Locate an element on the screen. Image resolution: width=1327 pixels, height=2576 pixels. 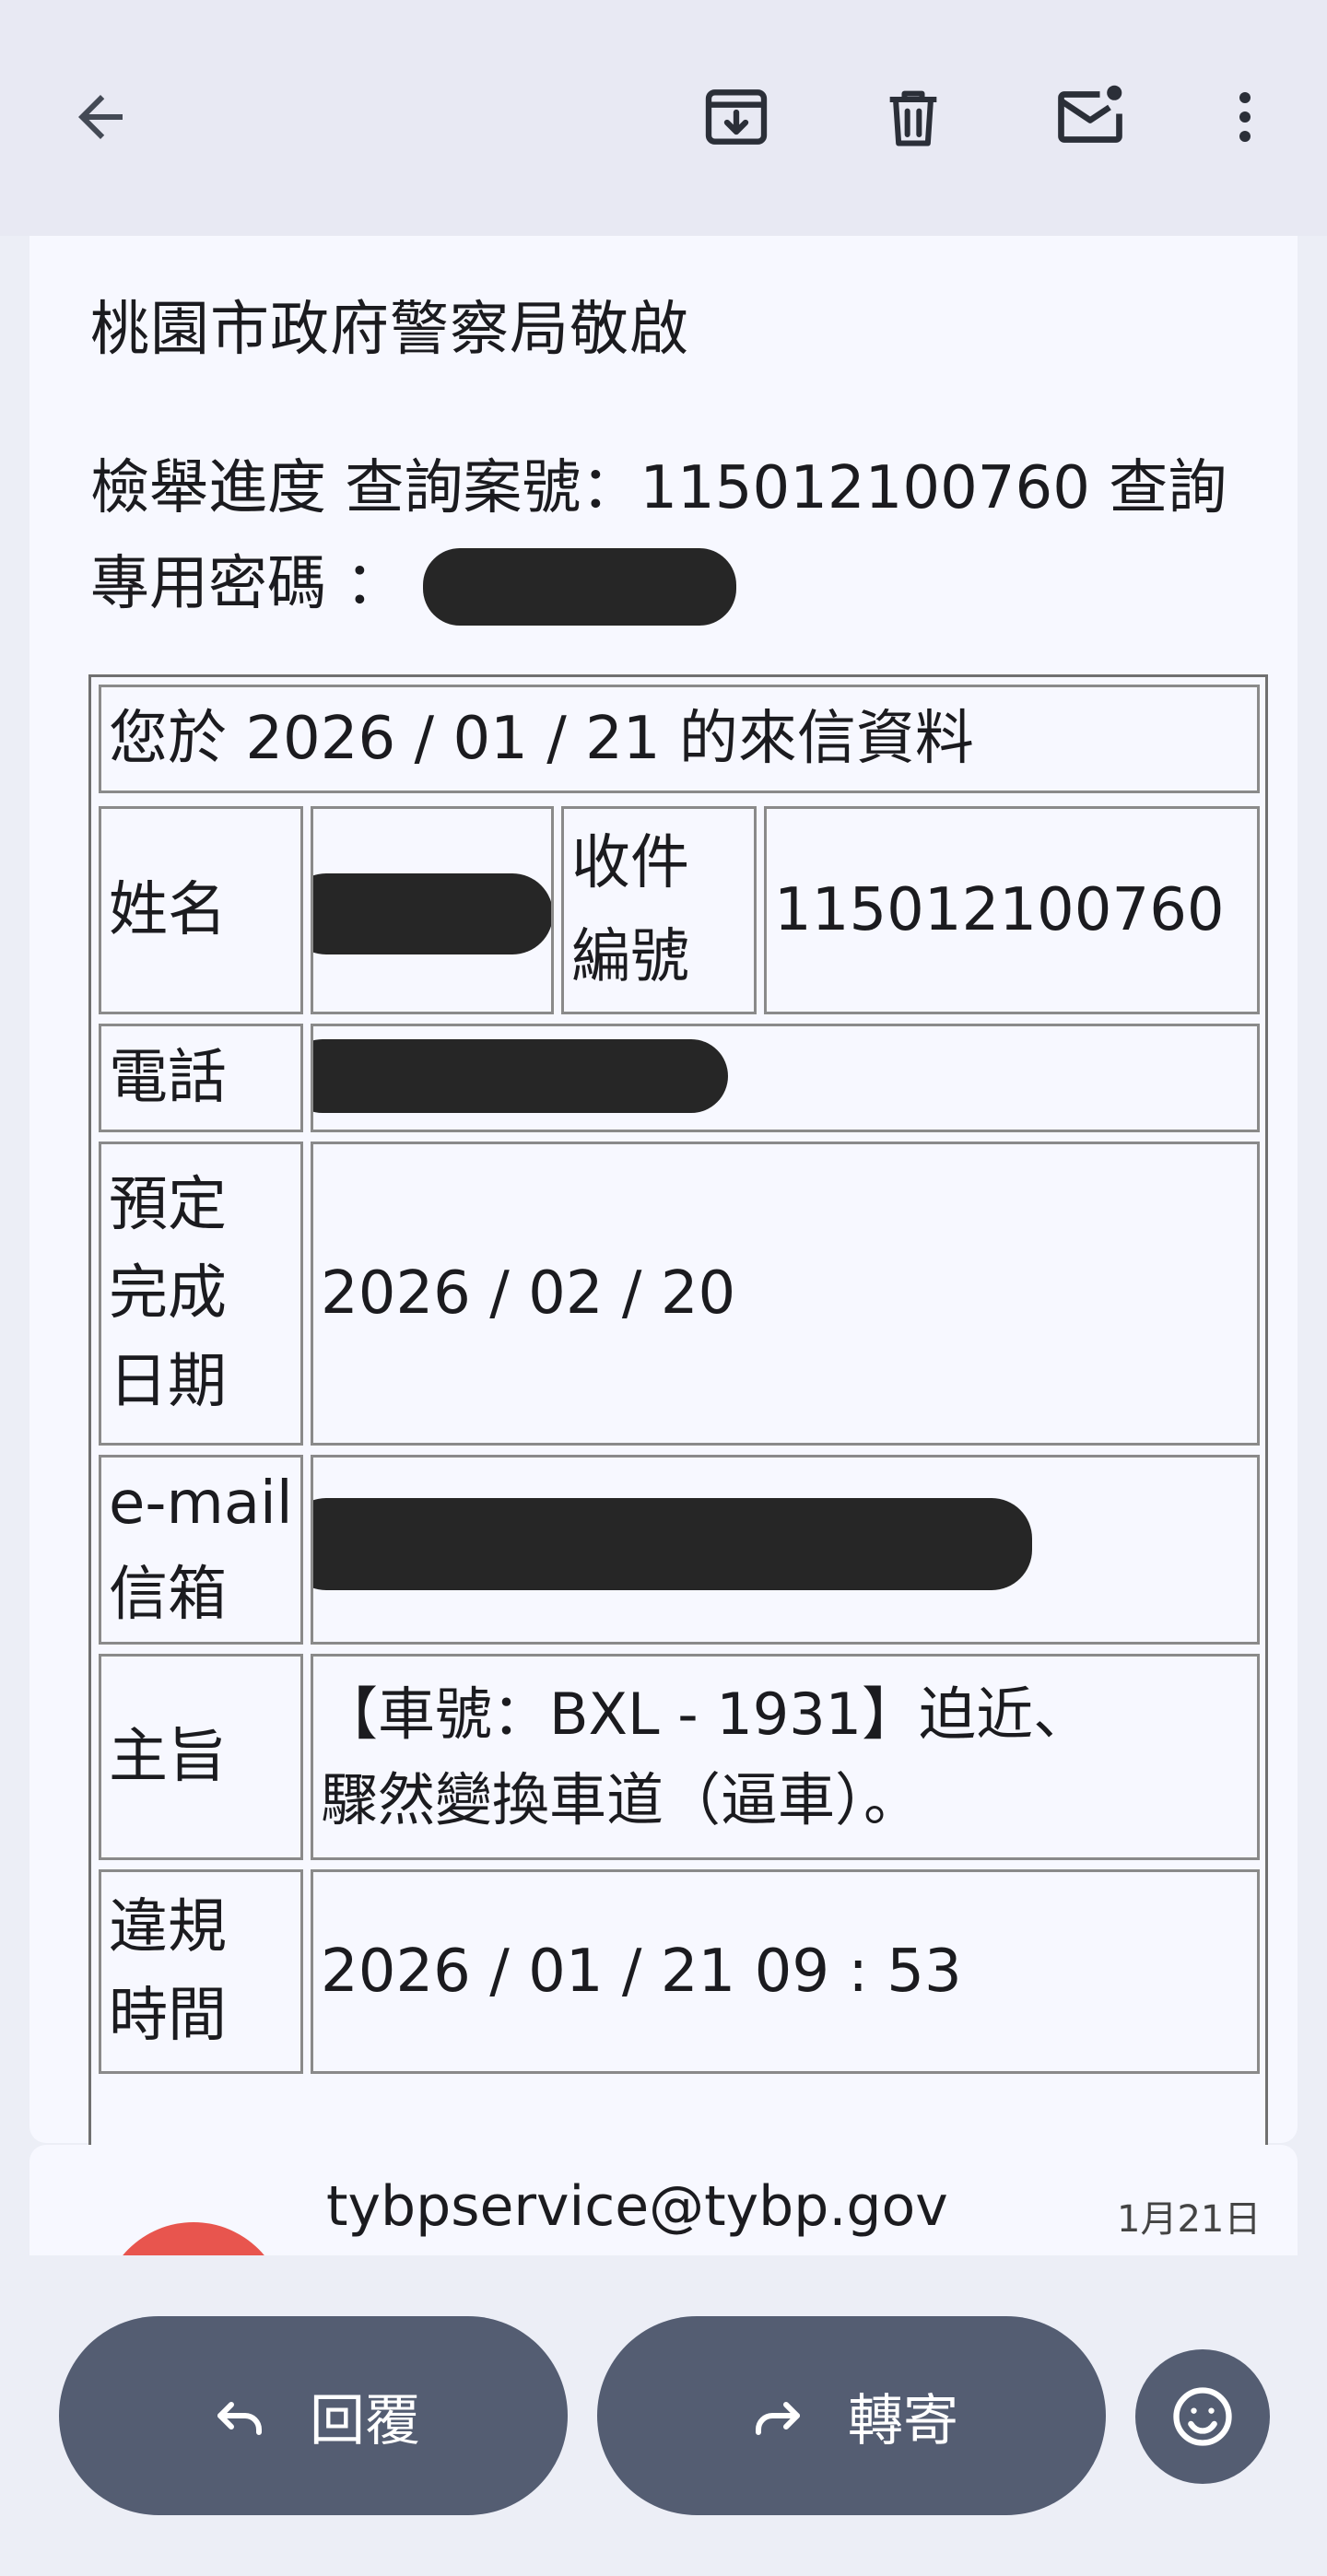
emoji-reaction-button is located at coordinates (1202, 2416).